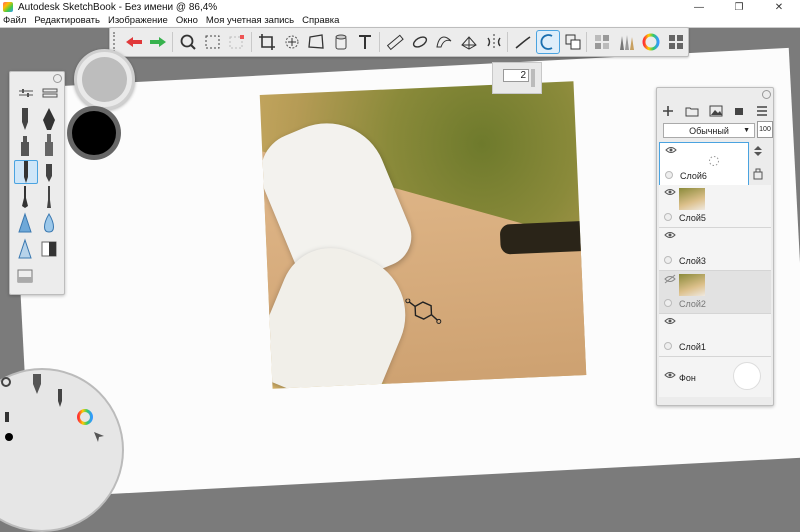 The height and width of the screenshot is (532, 800). Describe the element at coordinates (26, 93) in the screenshot. I see `adjust-icon` at that location.